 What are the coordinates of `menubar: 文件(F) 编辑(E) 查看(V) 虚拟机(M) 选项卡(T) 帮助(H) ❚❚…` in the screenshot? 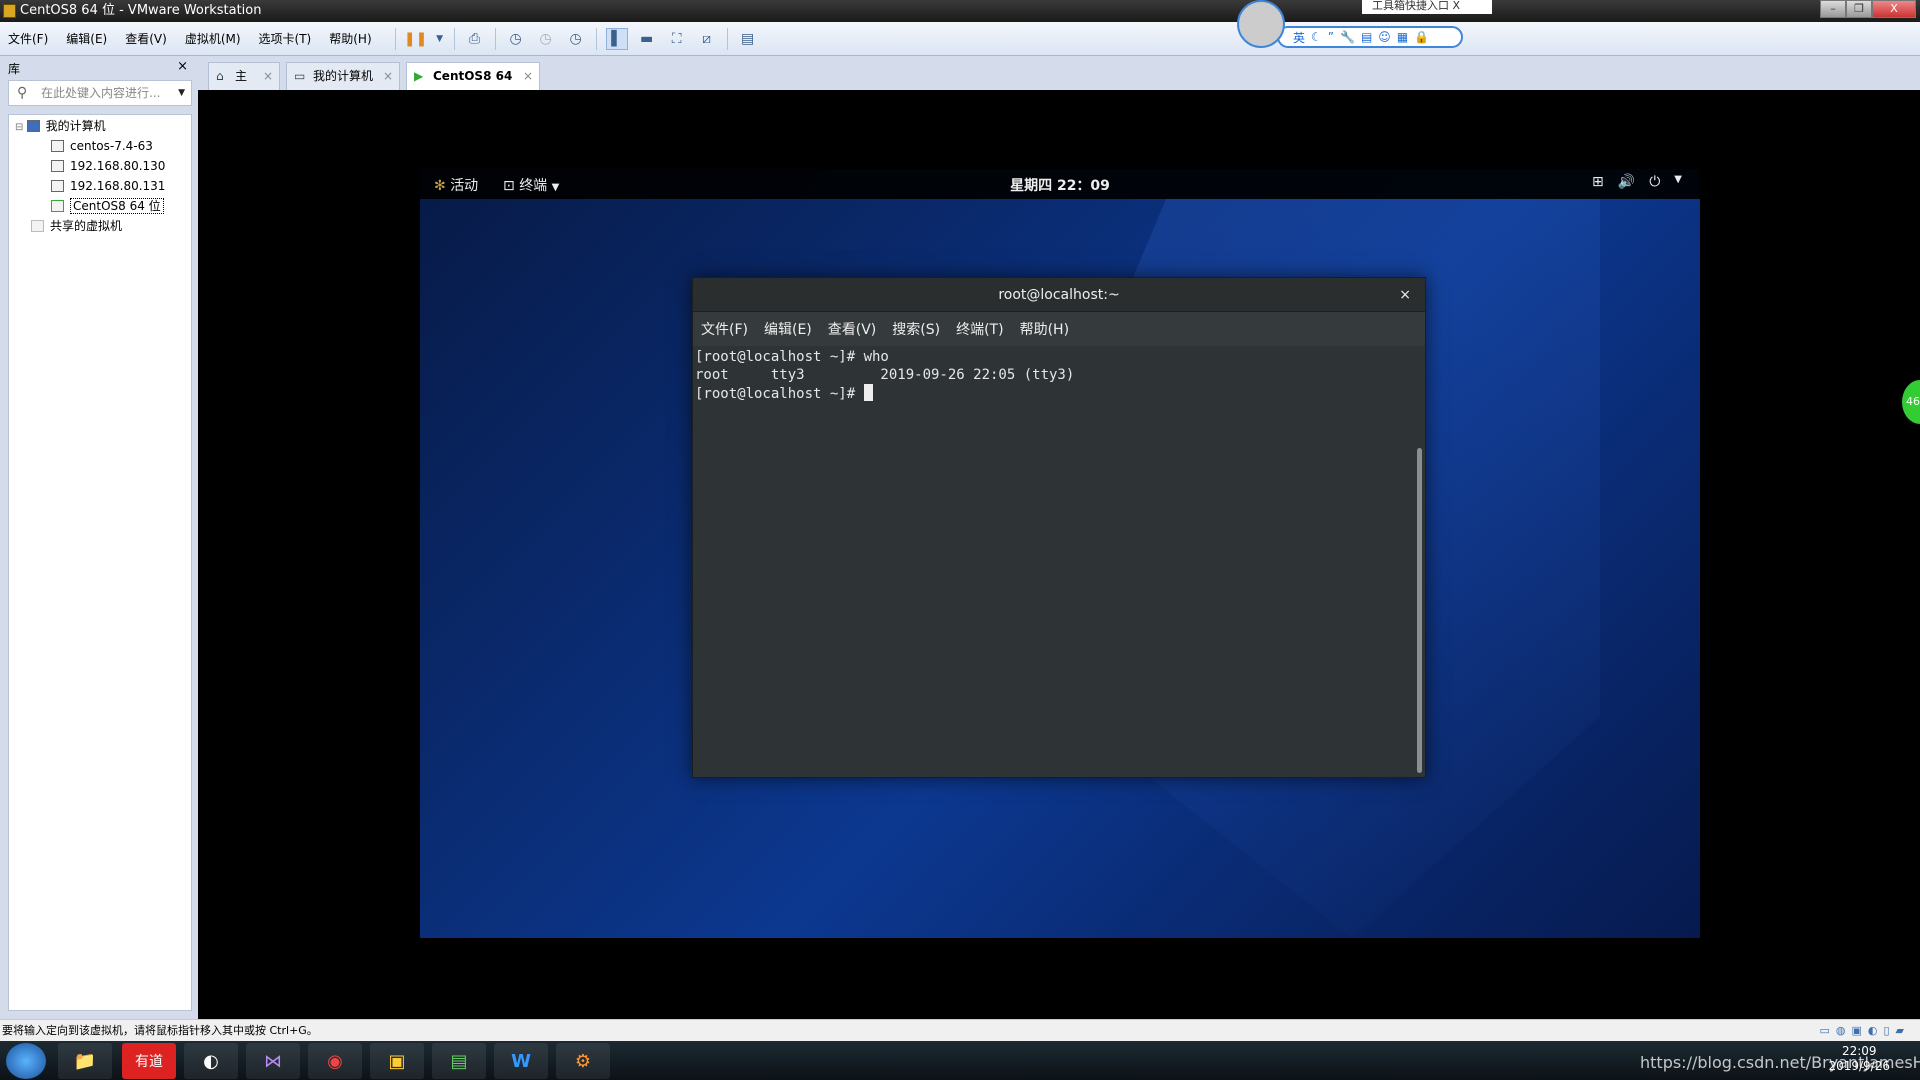 It's located at (960, 39).